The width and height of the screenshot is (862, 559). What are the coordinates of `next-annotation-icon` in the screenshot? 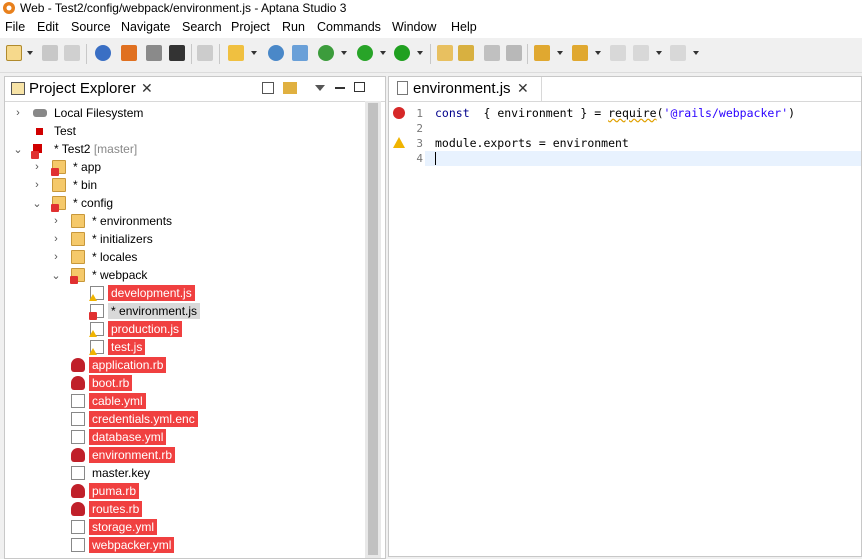 It's located at (542, 53).